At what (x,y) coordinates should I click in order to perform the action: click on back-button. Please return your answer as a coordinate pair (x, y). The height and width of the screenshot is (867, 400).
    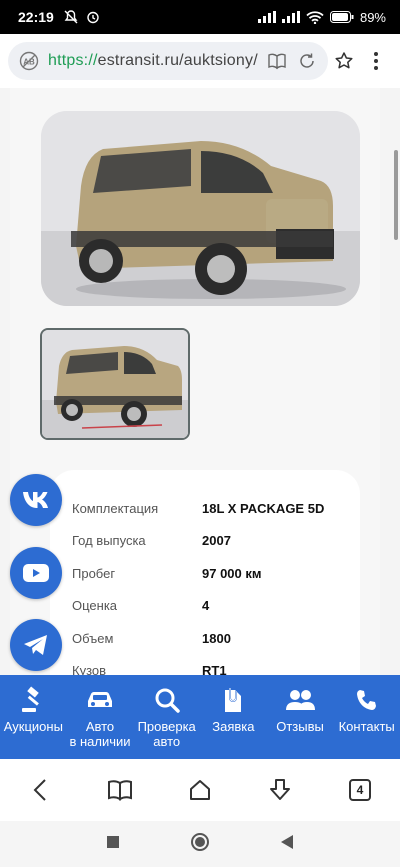
    Looking at the image, I should click on (40, 790).